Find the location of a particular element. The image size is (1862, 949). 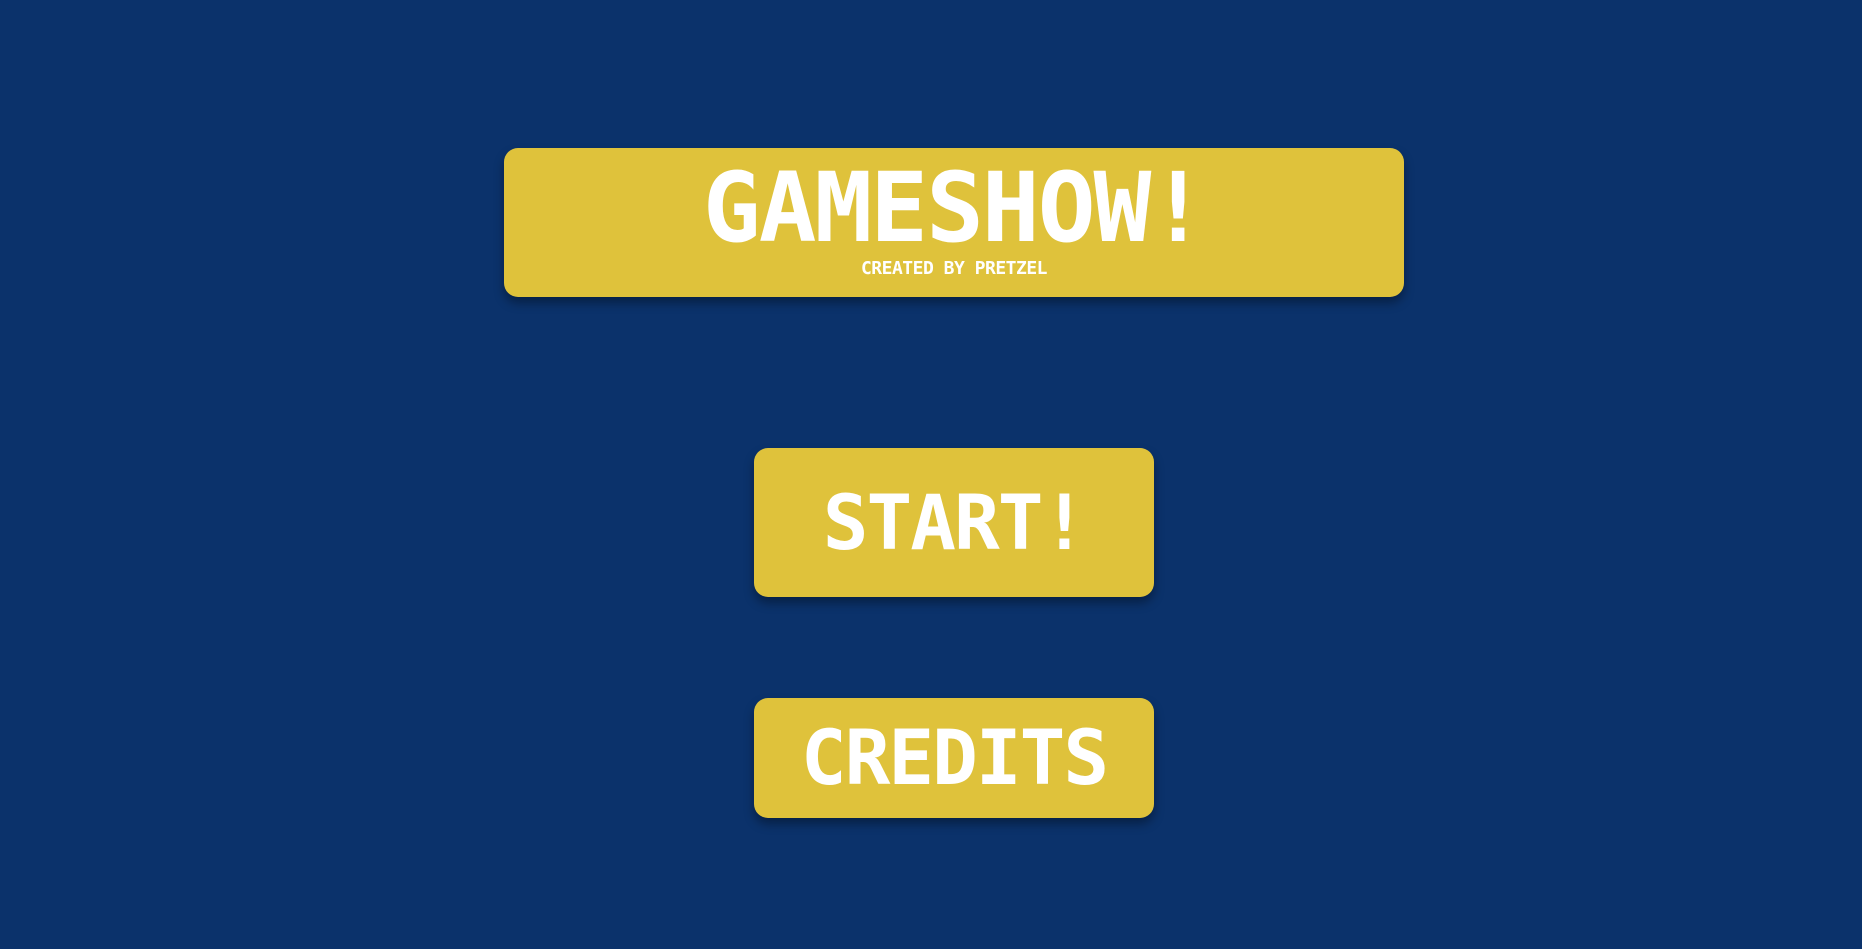

start-button: START! is located at coordinates (954, 522).